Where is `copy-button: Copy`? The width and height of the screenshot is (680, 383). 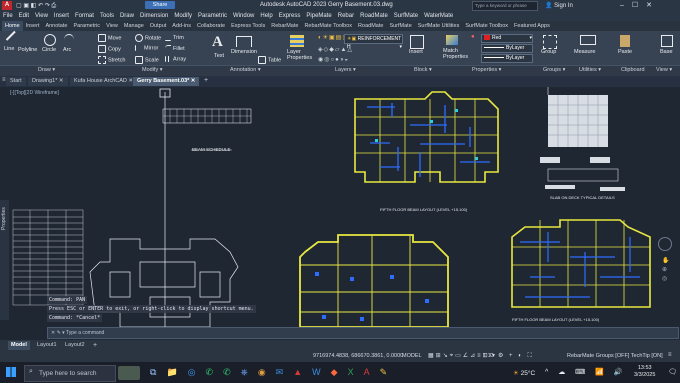
copy-button: Copy is located at coordinates (109, 49).